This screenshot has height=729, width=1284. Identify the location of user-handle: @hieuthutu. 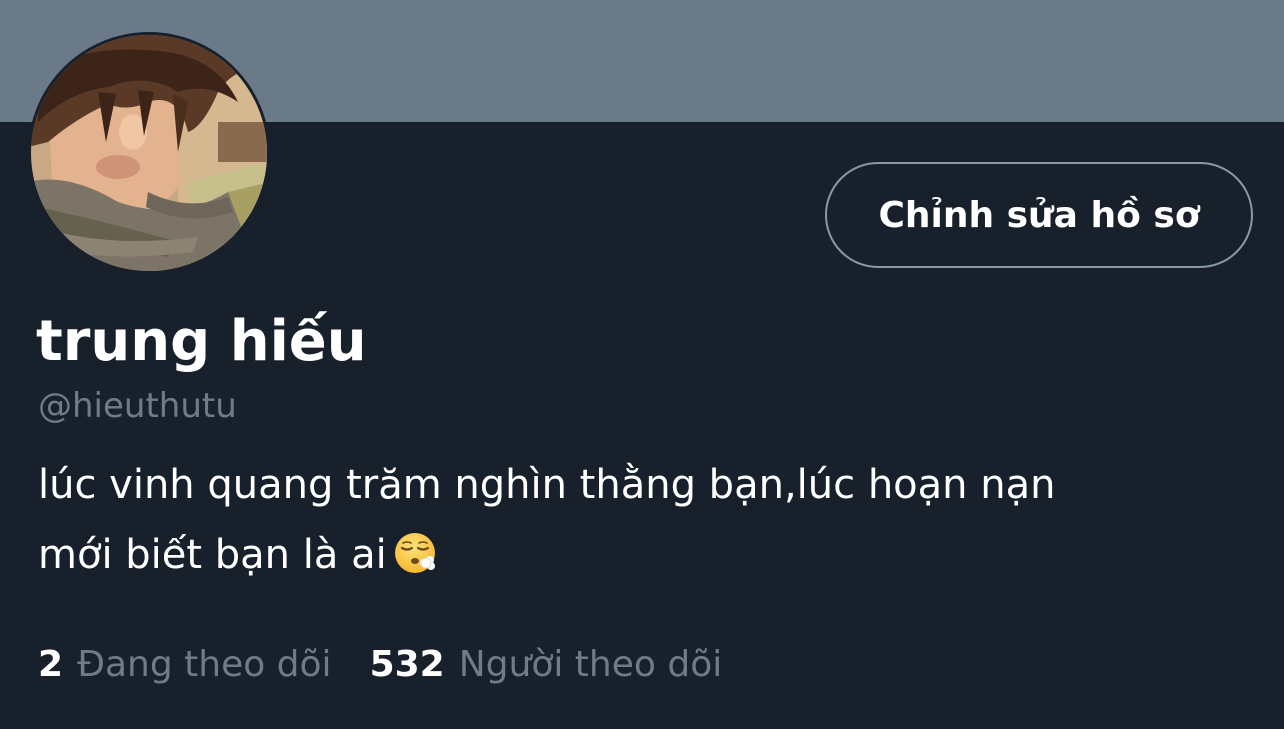
(137, 406).